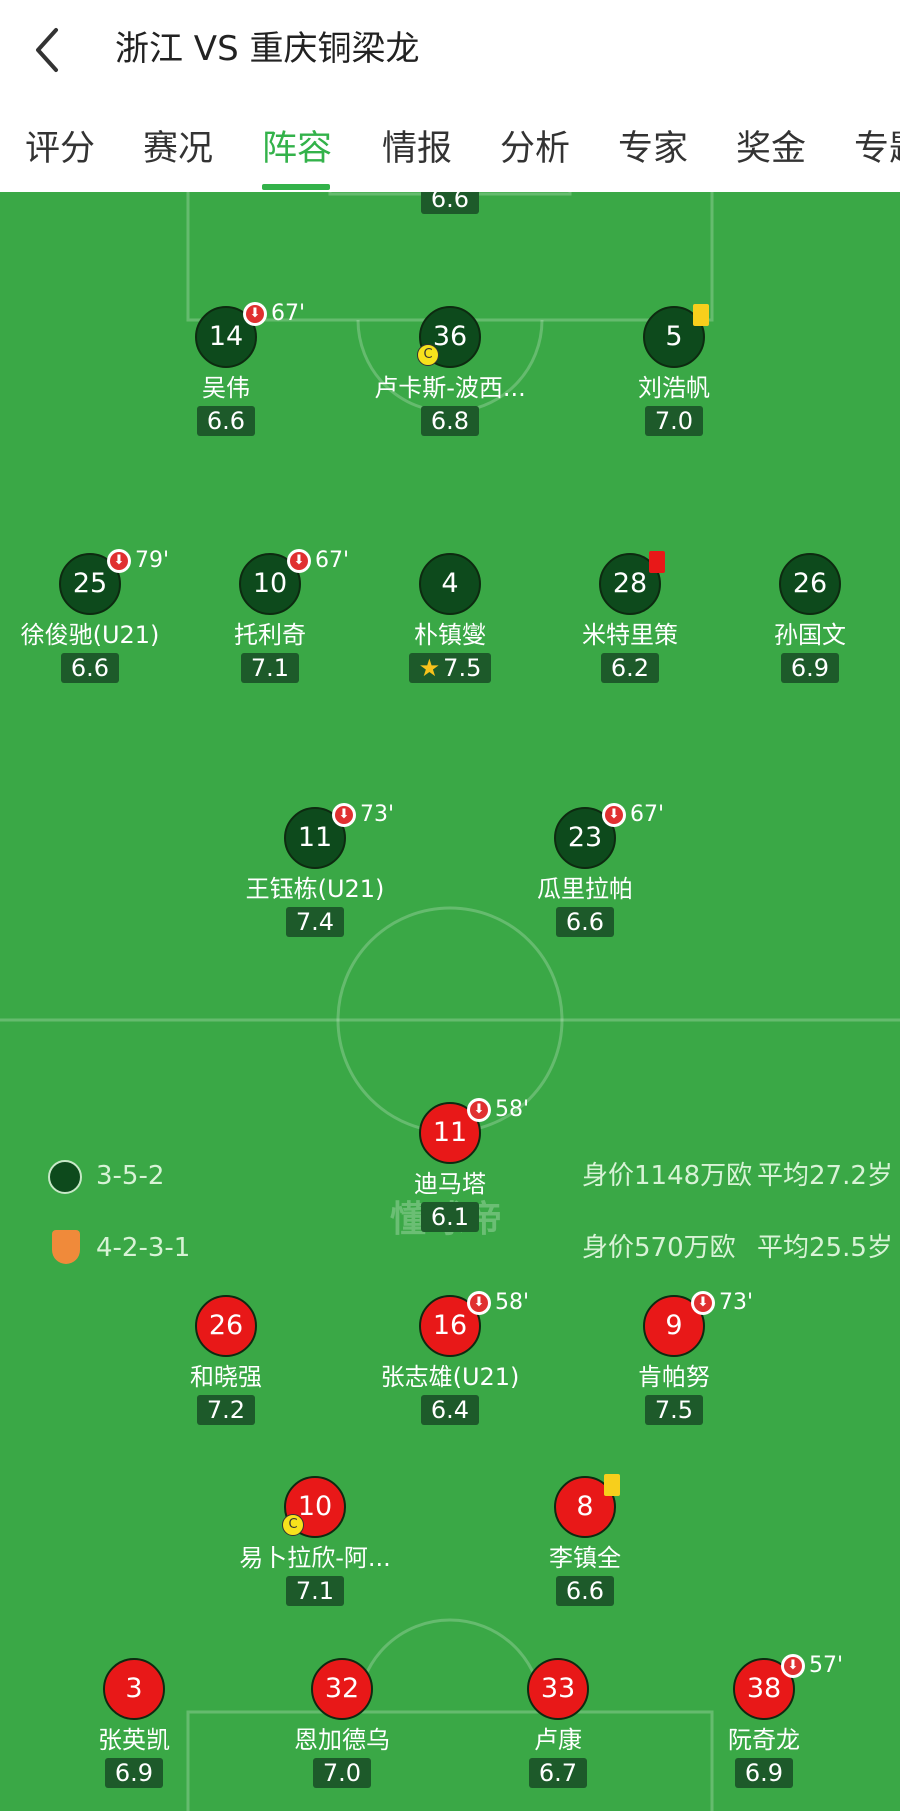 Image resolution: width=900 pixels, height=1811 pixels. What do you see at coordinates (585, 1558) in the screenshot?
I see `player-name: 李镇全` at bounding box center [585, 1558].